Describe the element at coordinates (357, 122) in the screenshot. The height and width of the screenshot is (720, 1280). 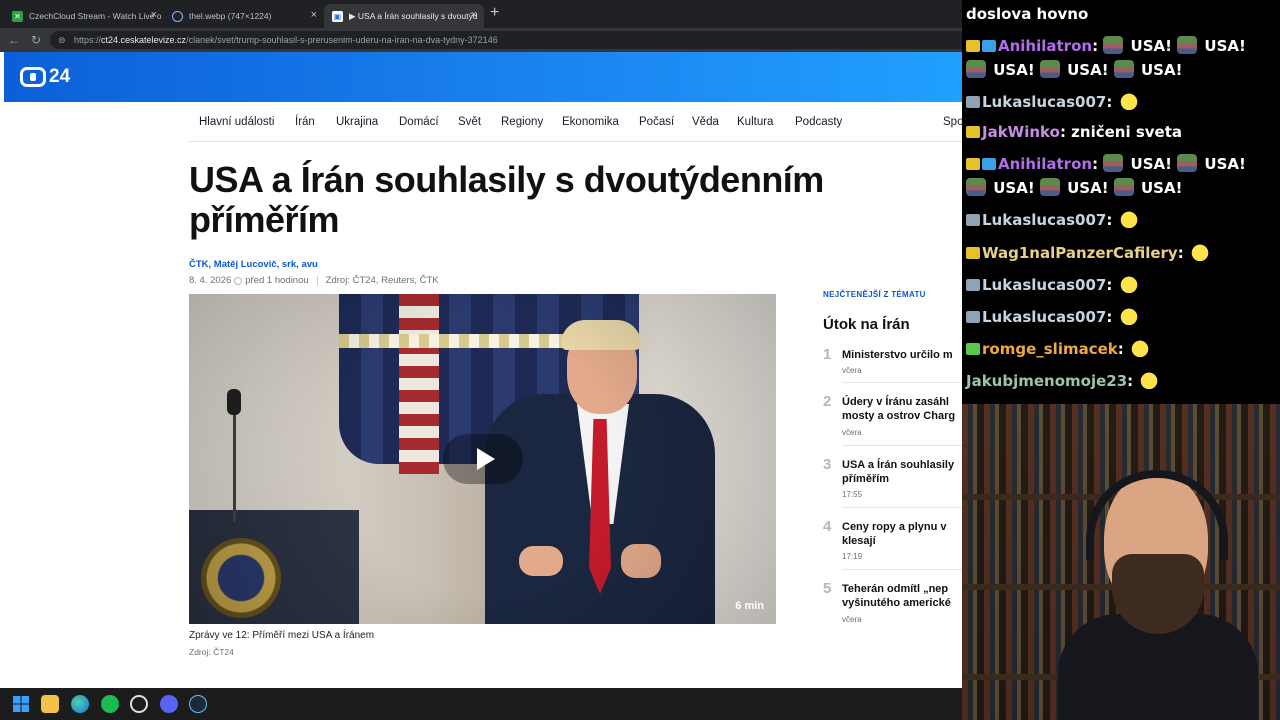
I see `nav-ukrajina: Ukrajina` at that location.